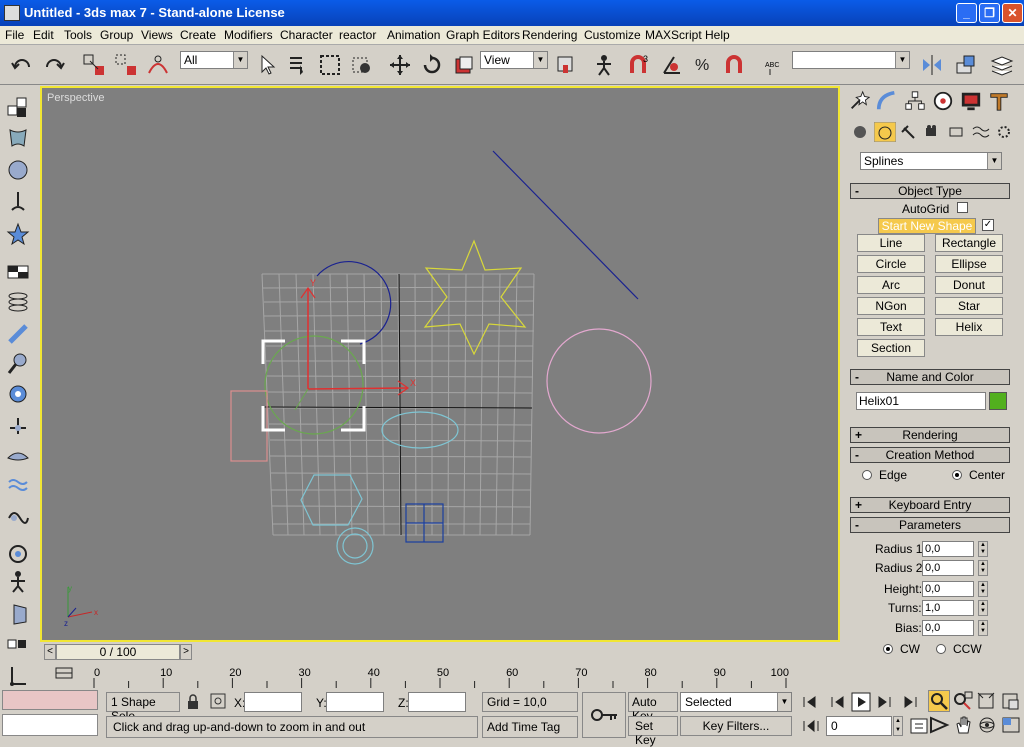  What do you see at coordinates (1004, 132) in the screenshot?
I see `systems-icon` at bounding box center [1004, 132].